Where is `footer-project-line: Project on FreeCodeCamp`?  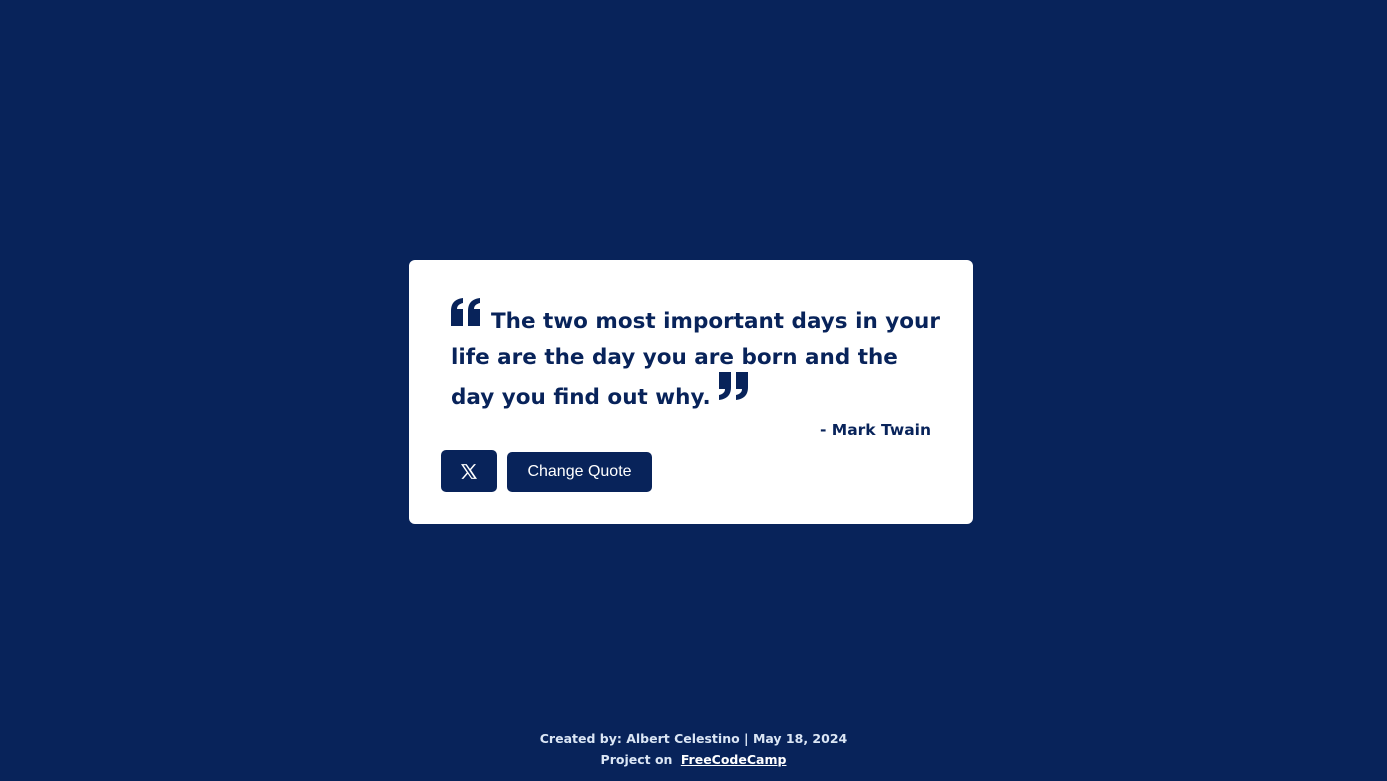
footer-project-line: Project on FreeCodeCamp is located at coordinates (693, 759).